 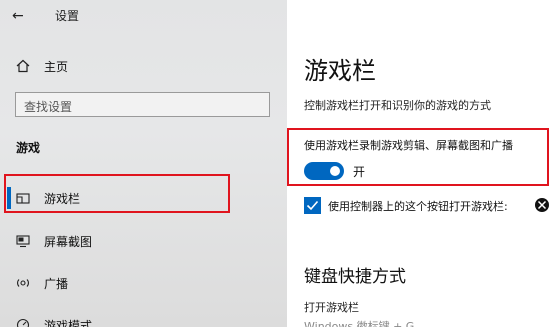 What do you see at coordinates (42, 283) in the screenshot?
I see `sidebar-item-broadcast: 广播` at bounding box center [42, 283].